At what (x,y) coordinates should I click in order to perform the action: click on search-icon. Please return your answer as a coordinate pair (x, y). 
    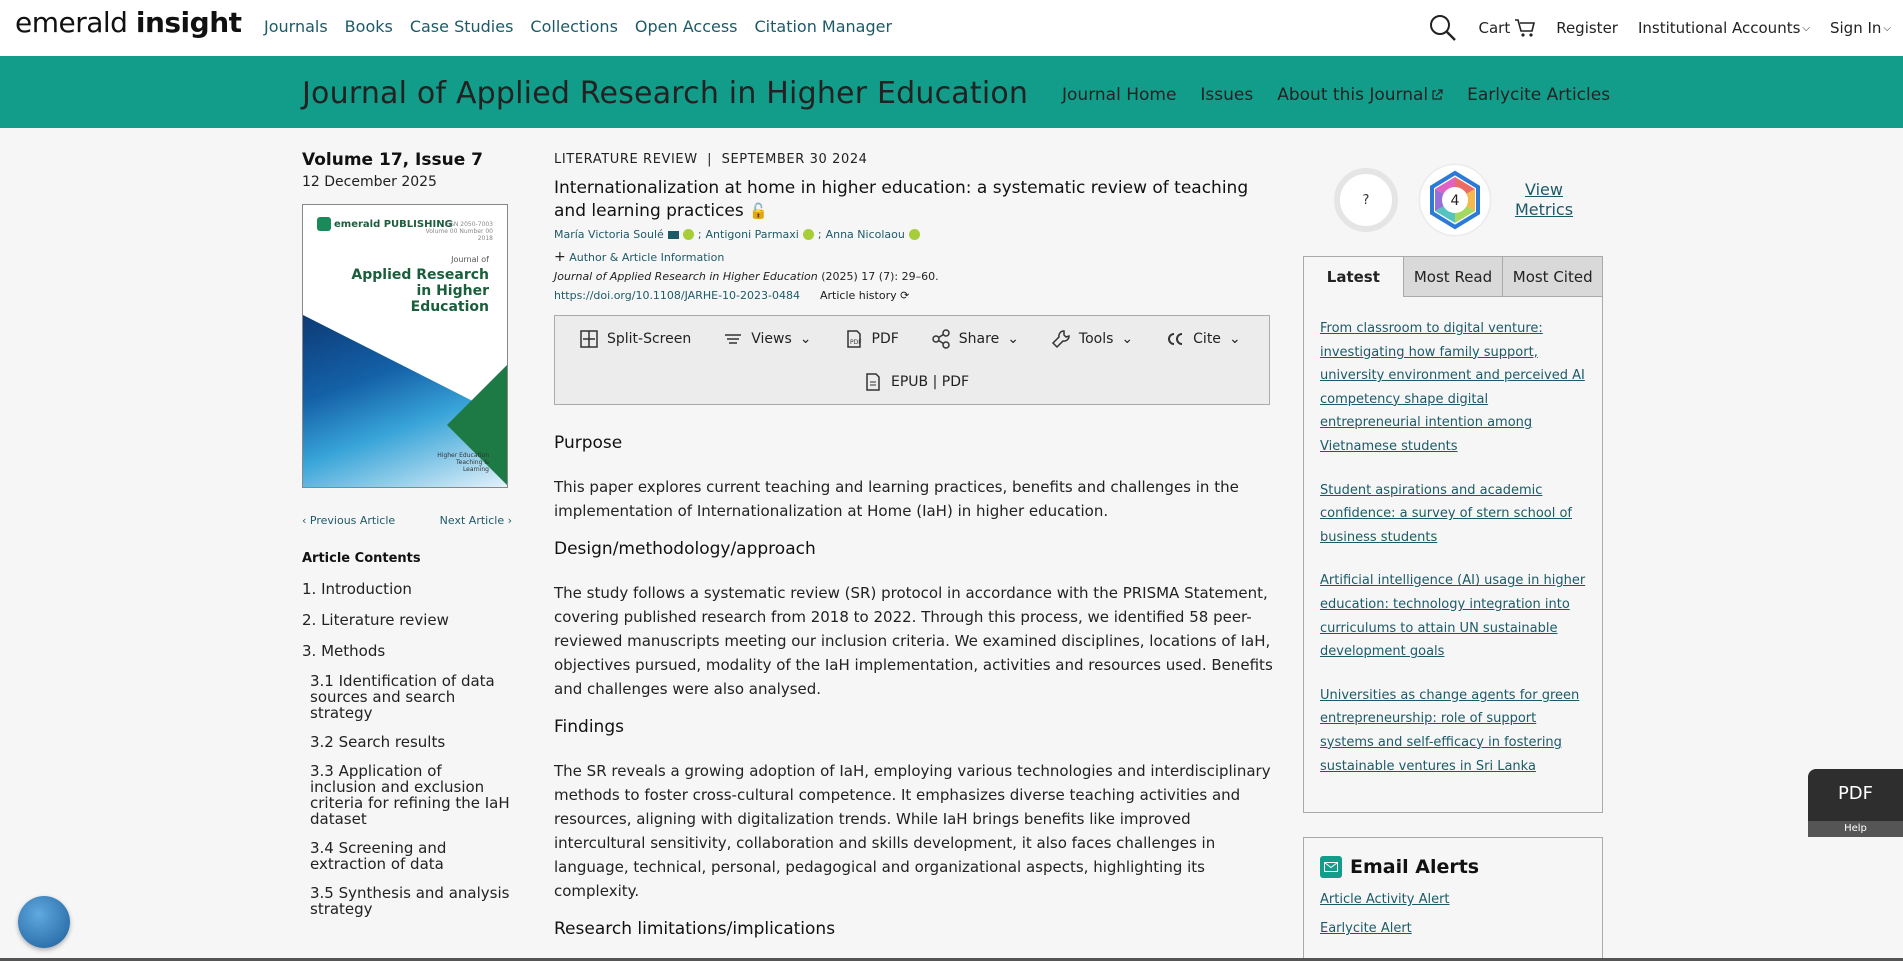
    Looking at the image, I should click on (1443, 28).